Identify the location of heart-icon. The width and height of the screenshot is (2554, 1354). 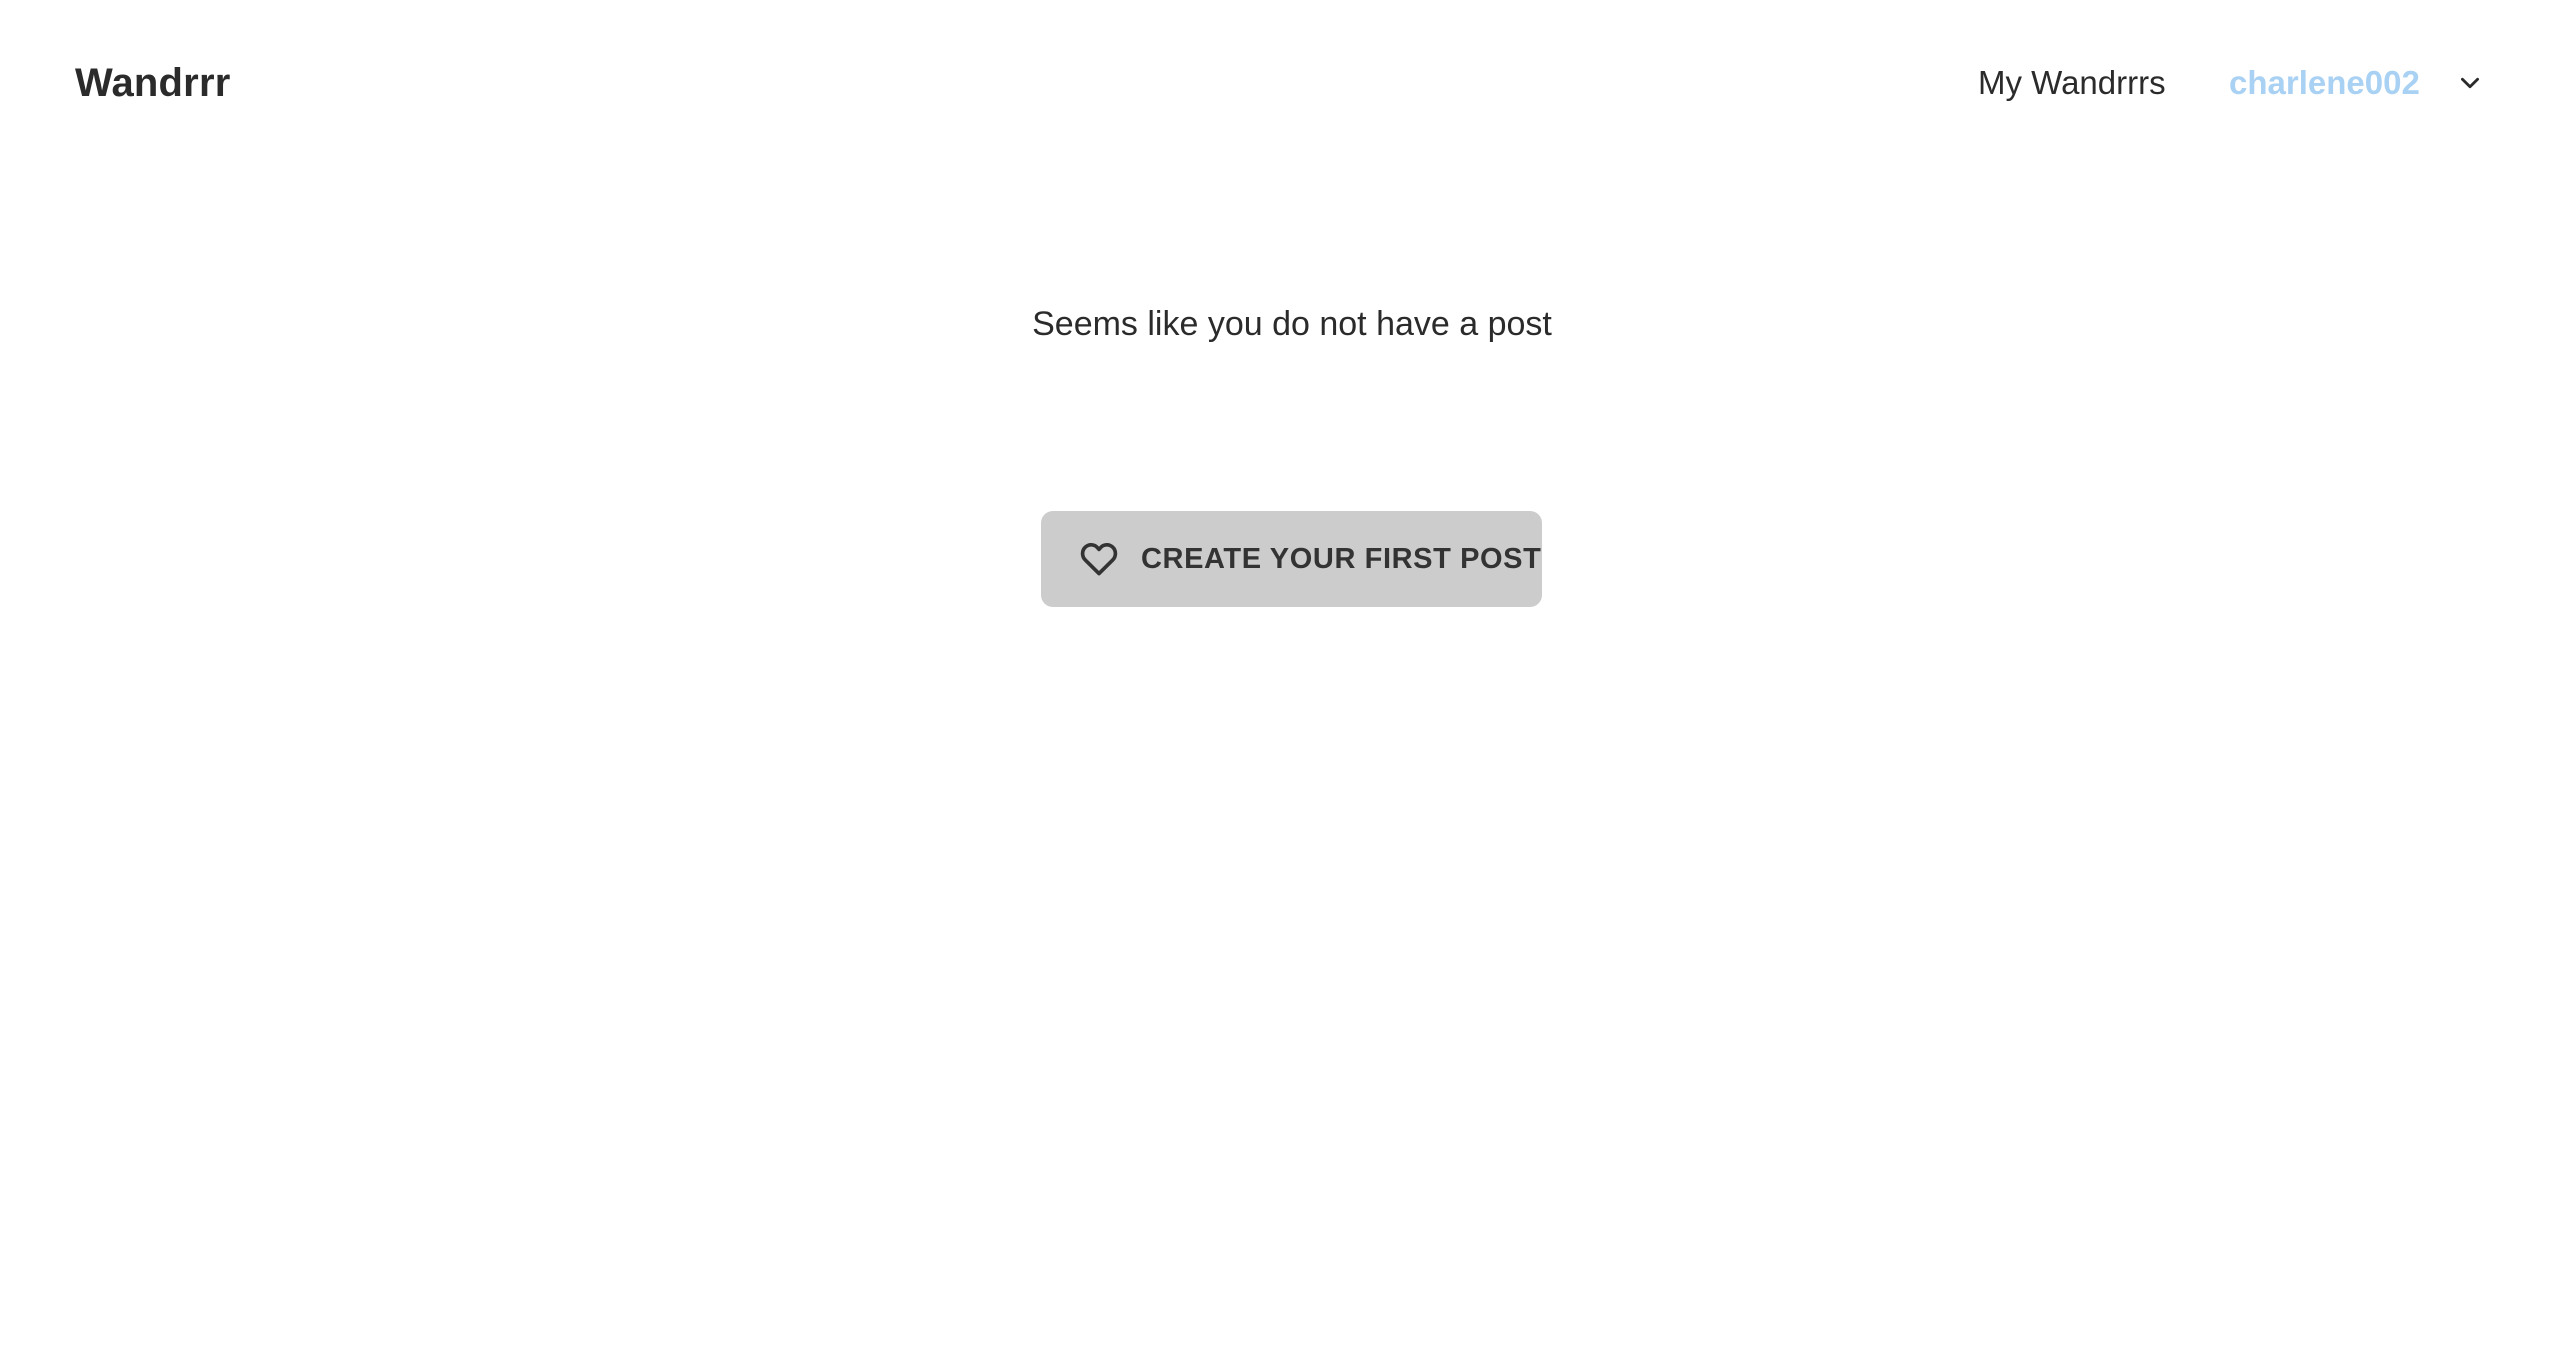
(1099, 559).